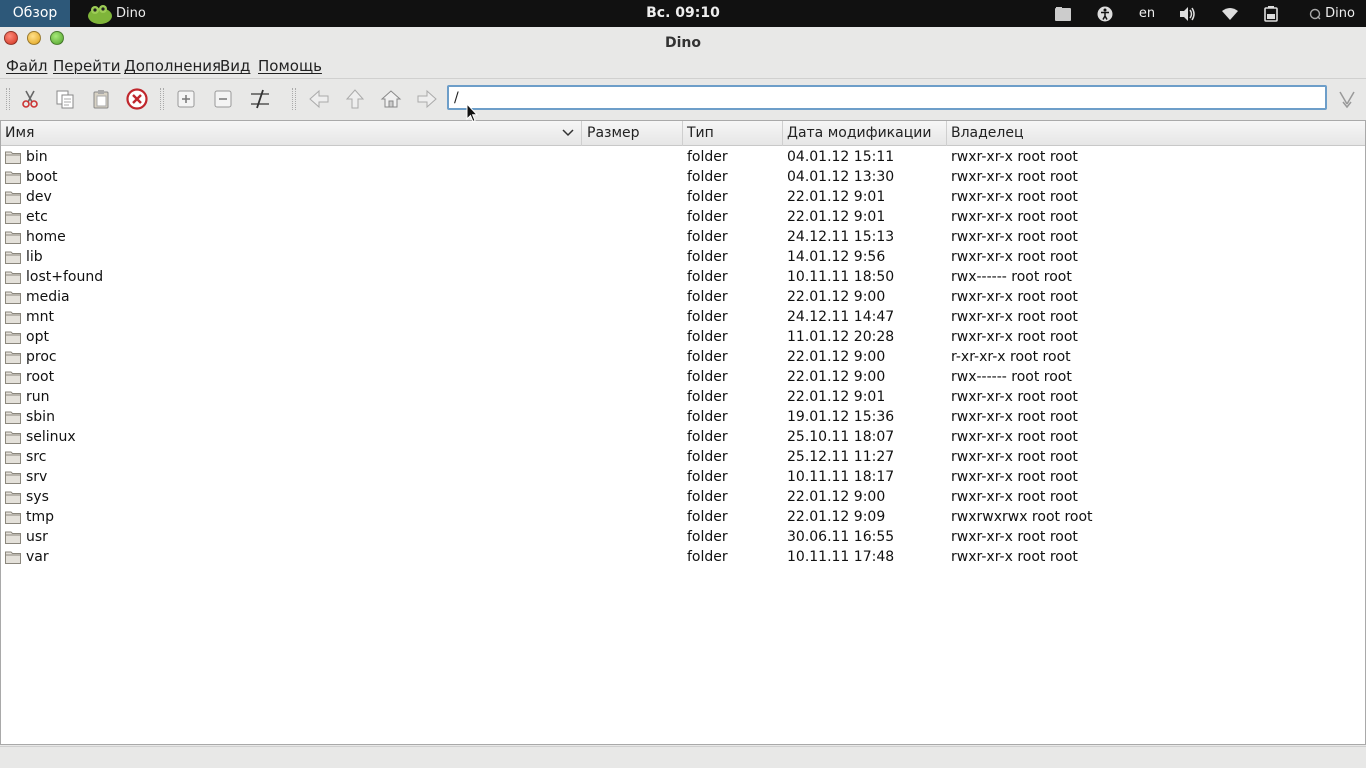 The width and height of the screenshot is (1366, 768). I want to click on accessibility-icon, so click(1105, 13).